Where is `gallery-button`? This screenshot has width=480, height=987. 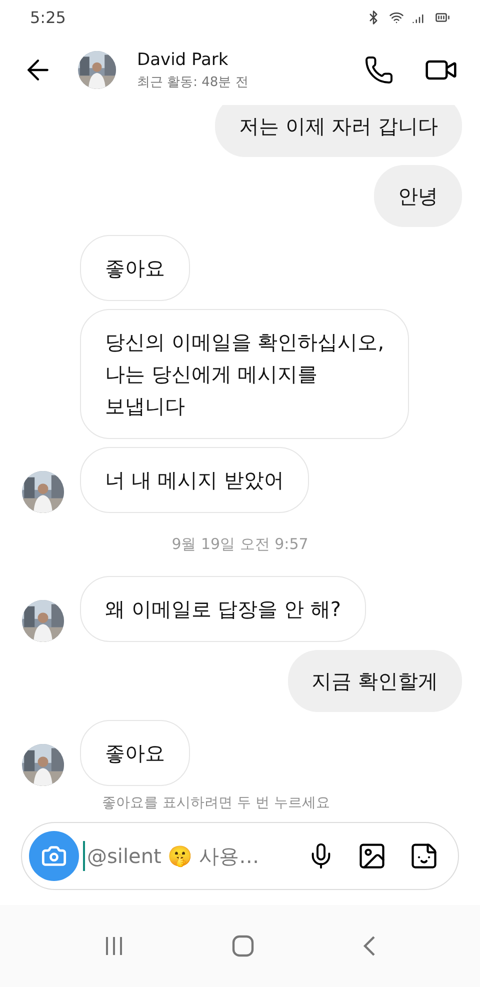
gallery-button is located at coordinates (372, 856).